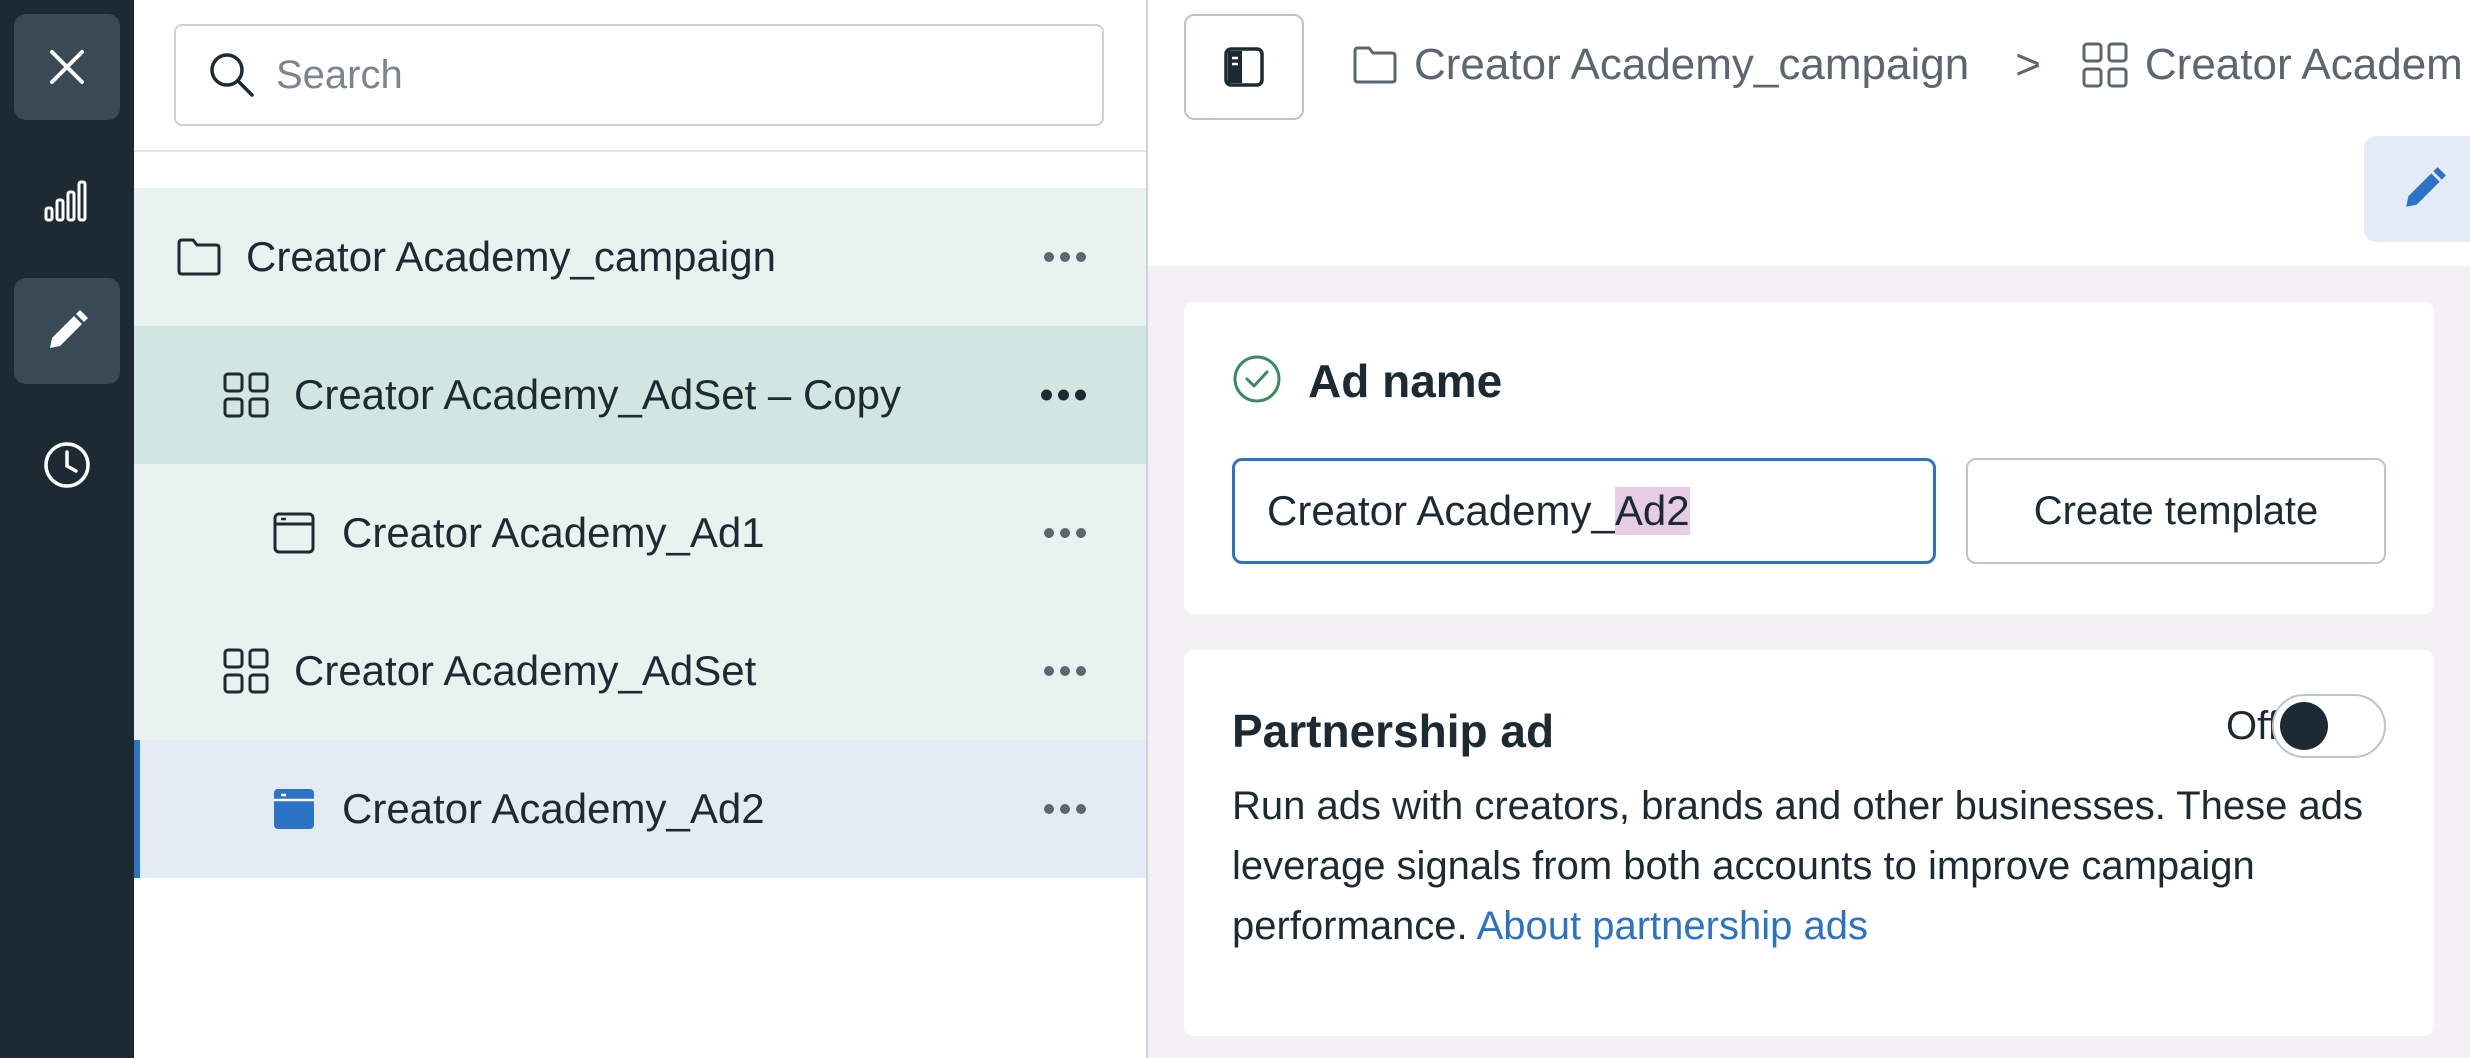  What do you see at coordinates (1441, 510) in the screenshot?
I see `ad-name-value-prefix: Creator Academy_` at bounding box center [1441, 510].